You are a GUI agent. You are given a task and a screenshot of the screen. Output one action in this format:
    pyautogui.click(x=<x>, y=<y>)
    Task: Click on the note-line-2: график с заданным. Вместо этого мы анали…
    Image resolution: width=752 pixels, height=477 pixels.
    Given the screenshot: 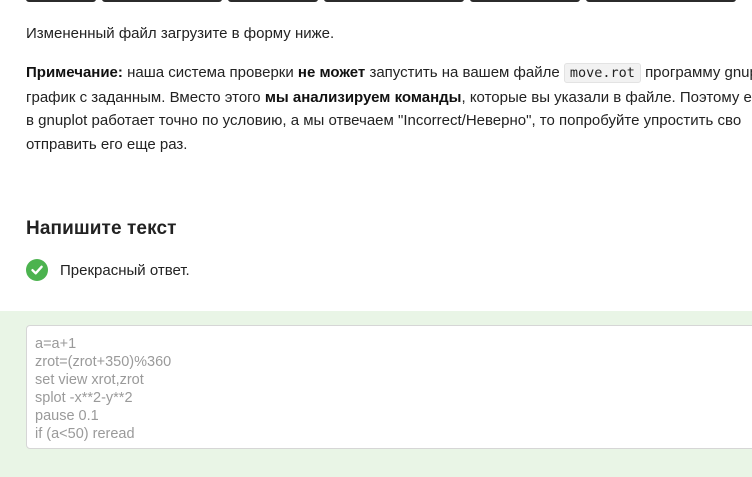 What is the action you would take?
    pyautogui.click(x=389, y=97)
    